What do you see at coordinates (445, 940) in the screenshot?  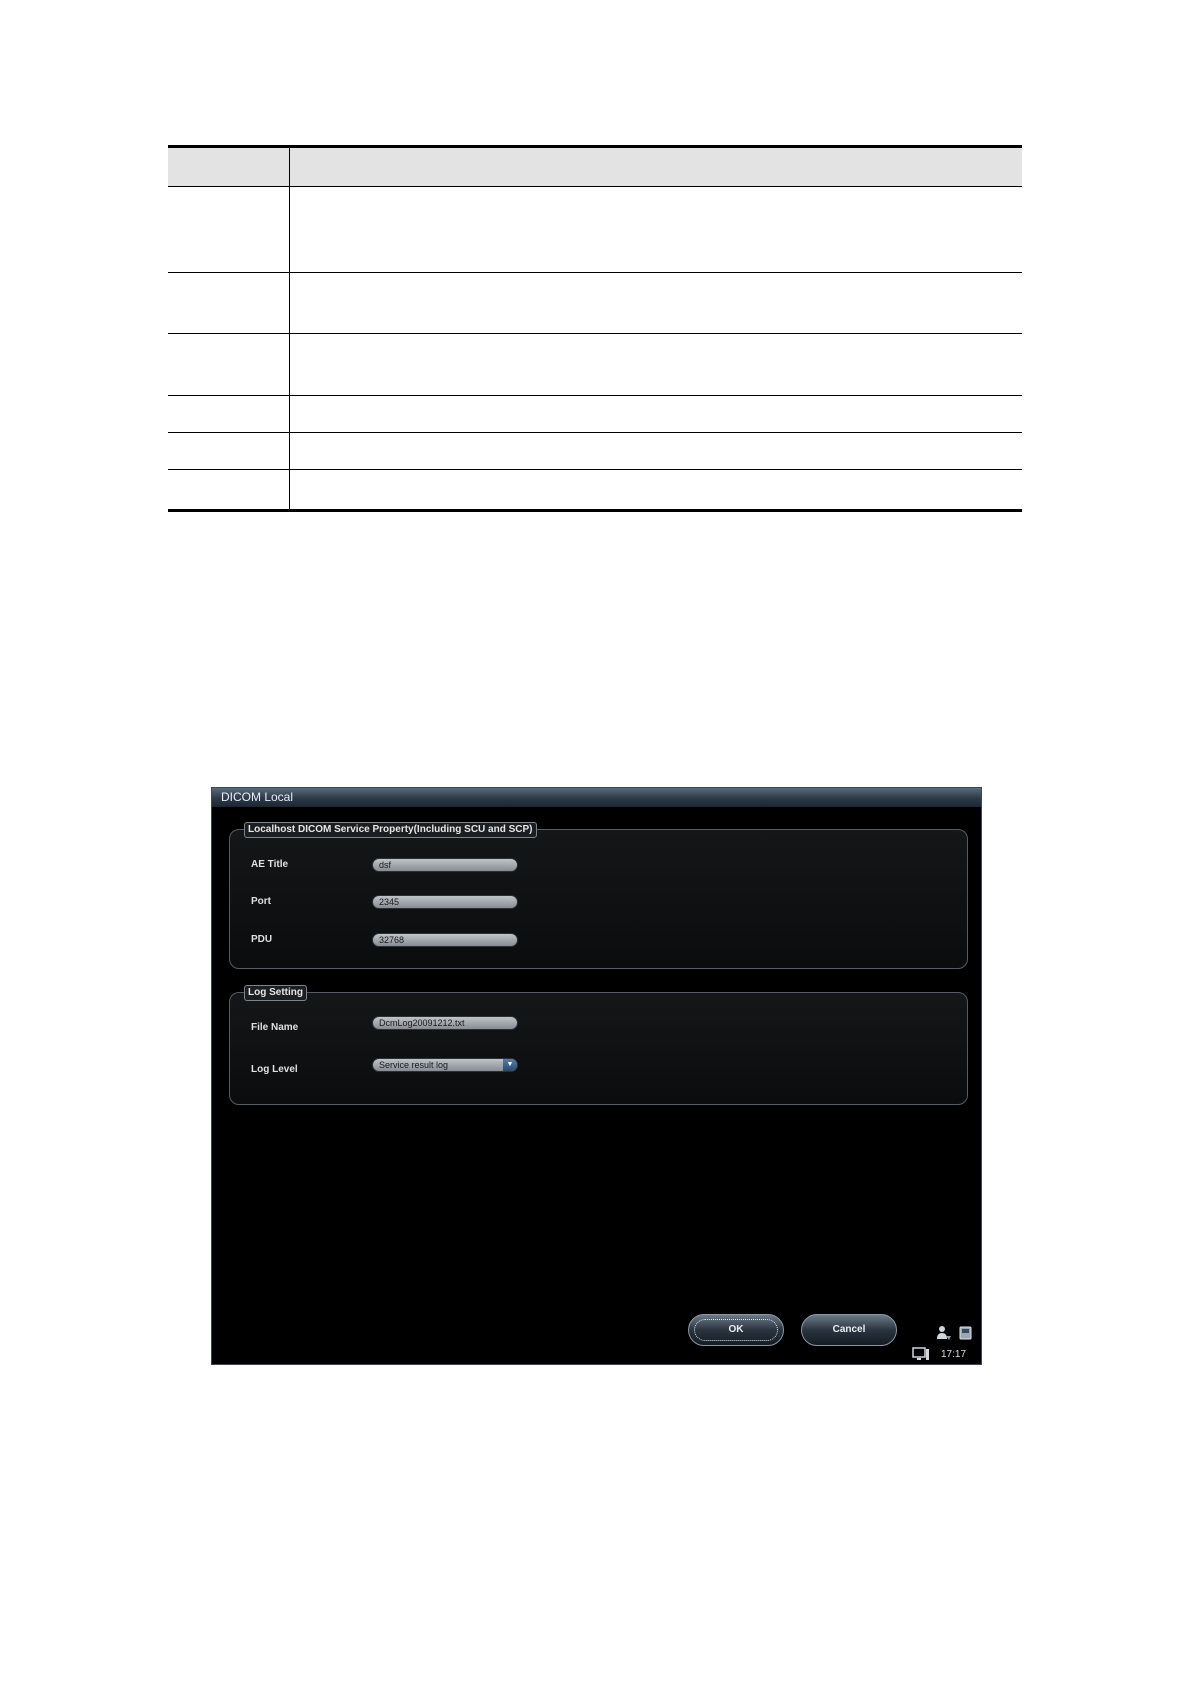 I see `pdu-input` at bounding box center [445, 940].